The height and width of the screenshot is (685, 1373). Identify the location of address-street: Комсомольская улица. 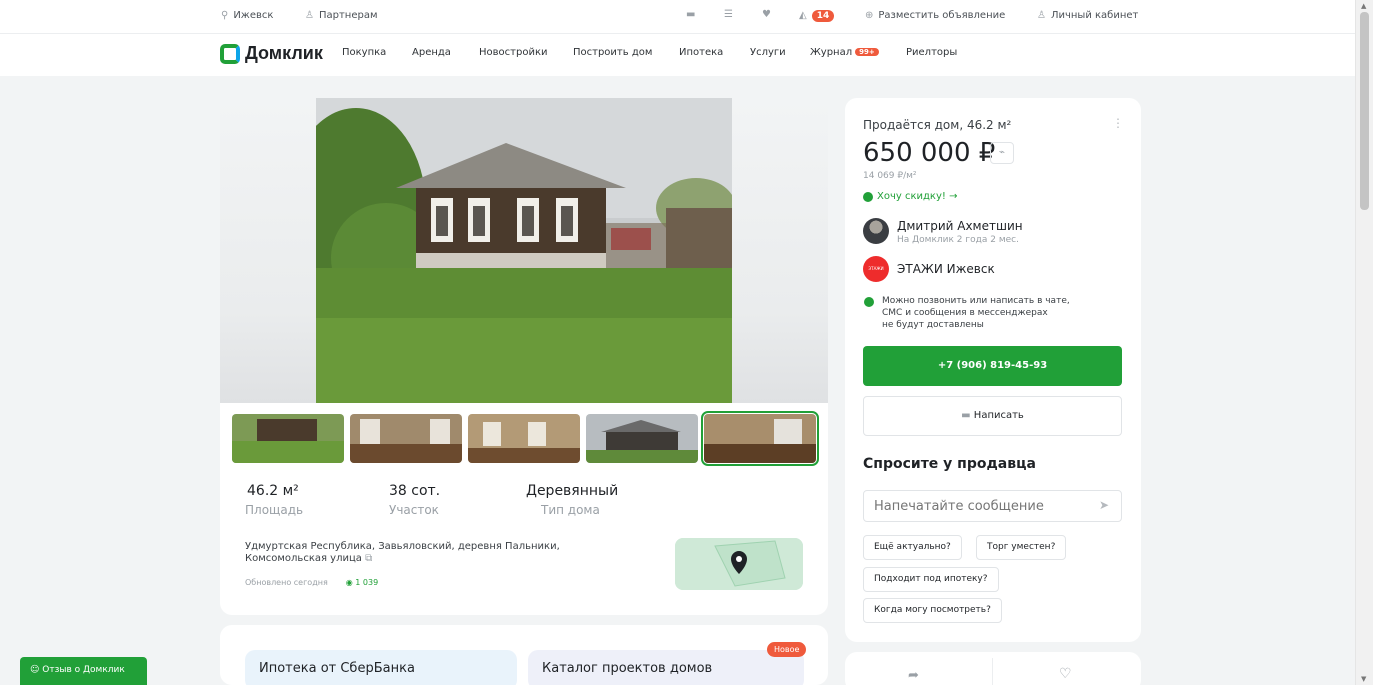
(303, 558).